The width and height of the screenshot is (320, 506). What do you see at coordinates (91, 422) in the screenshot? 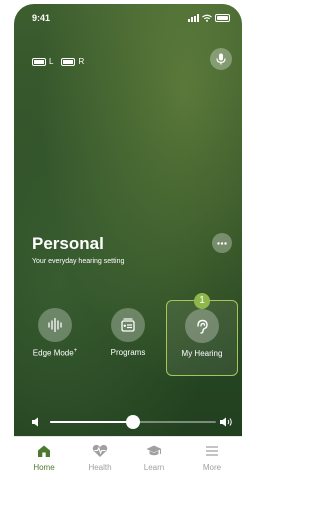
I see `volume-slider-fill` at bounding box center [91, 422].